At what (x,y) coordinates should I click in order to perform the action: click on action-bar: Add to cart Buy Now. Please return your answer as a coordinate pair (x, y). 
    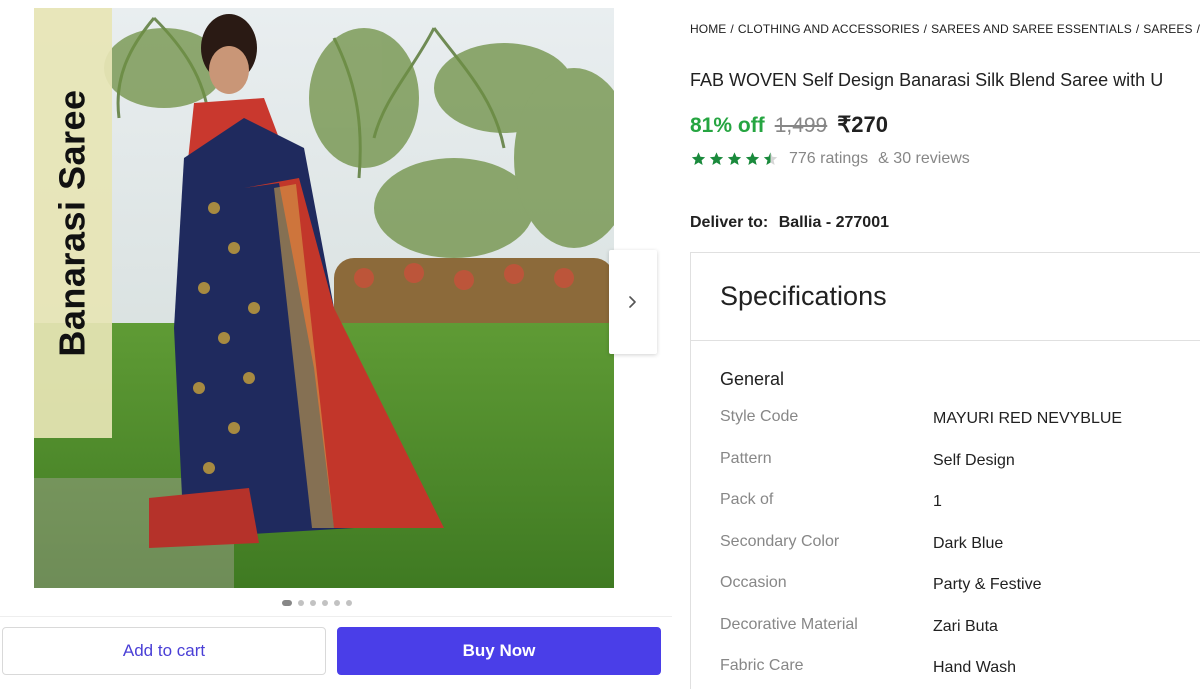
    Looking at the image, I should click on (336, 652).